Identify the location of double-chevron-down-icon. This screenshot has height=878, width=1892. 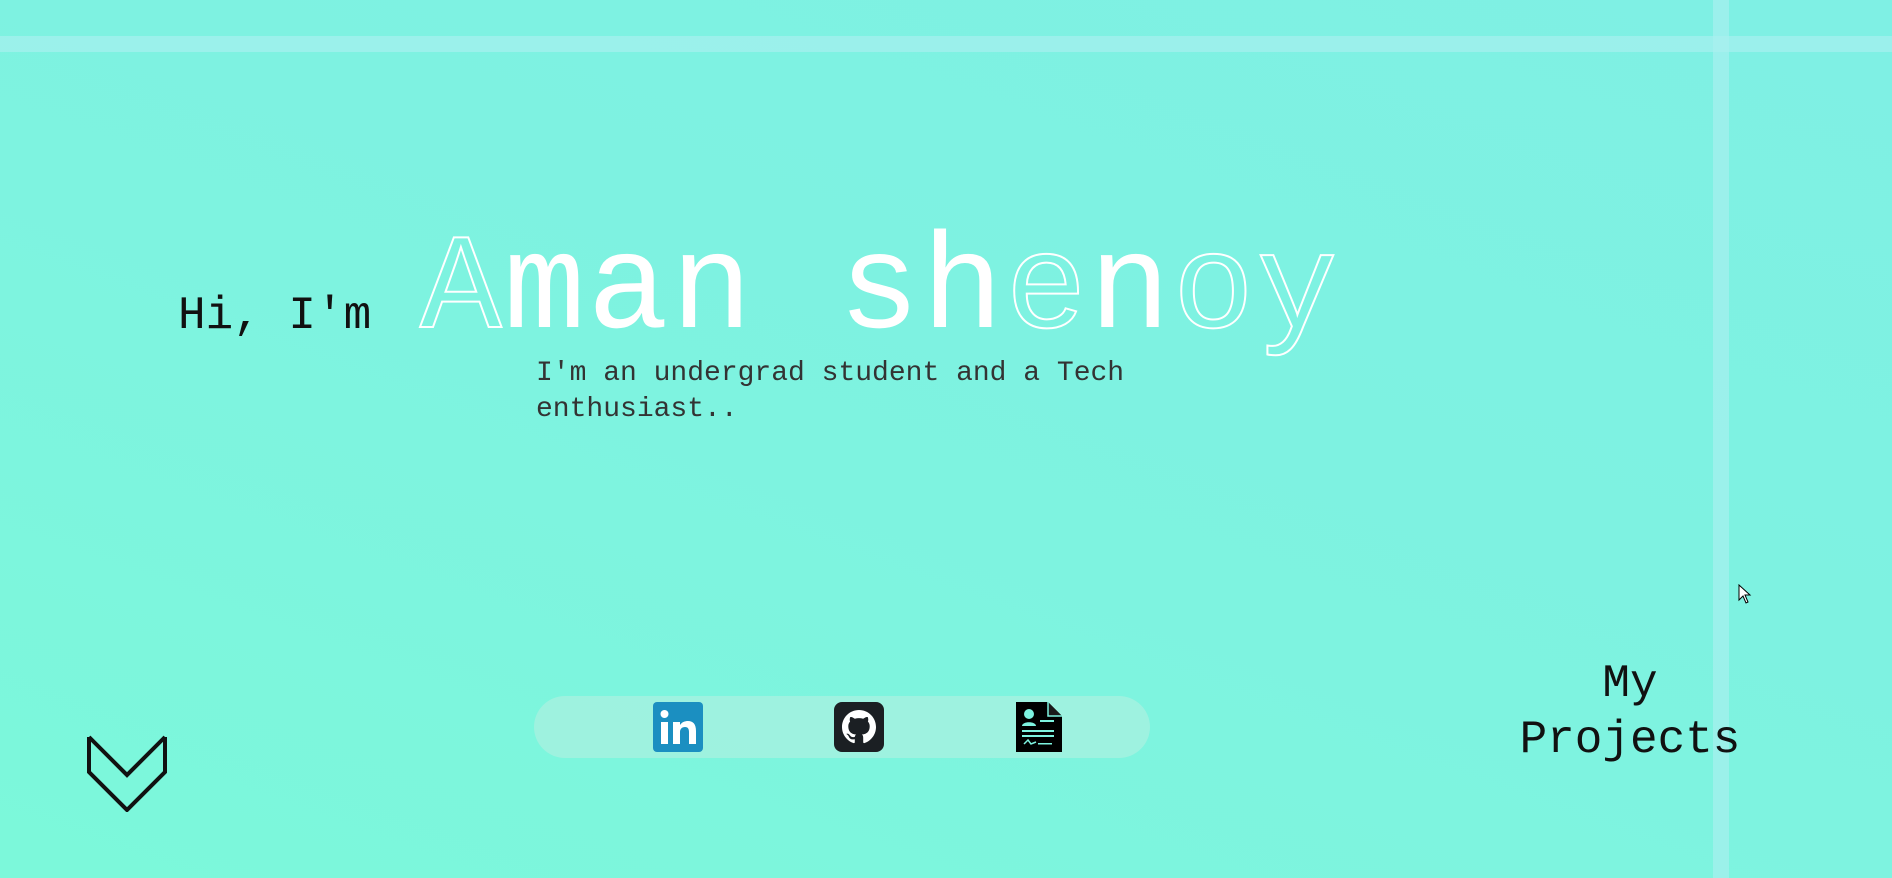
(127, 773).